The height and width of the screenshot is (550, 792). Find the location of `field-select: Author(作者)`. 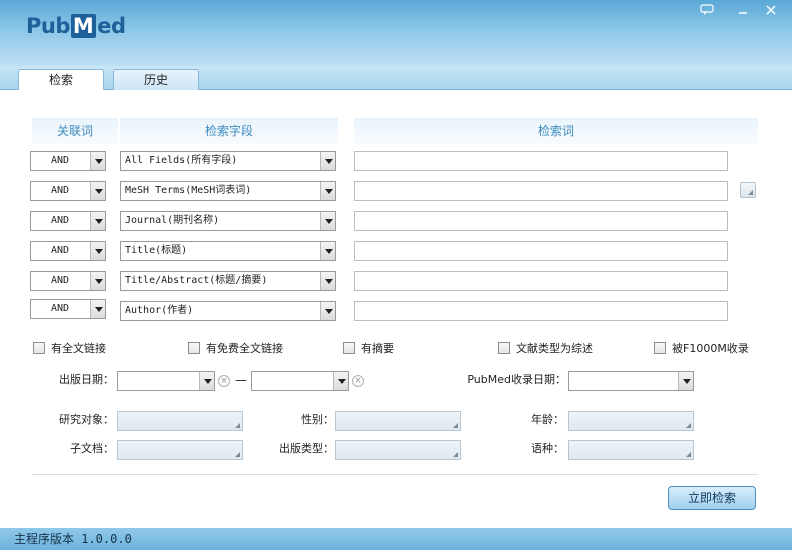

field-select: Author(作者) is located at coordinates (228, 311).